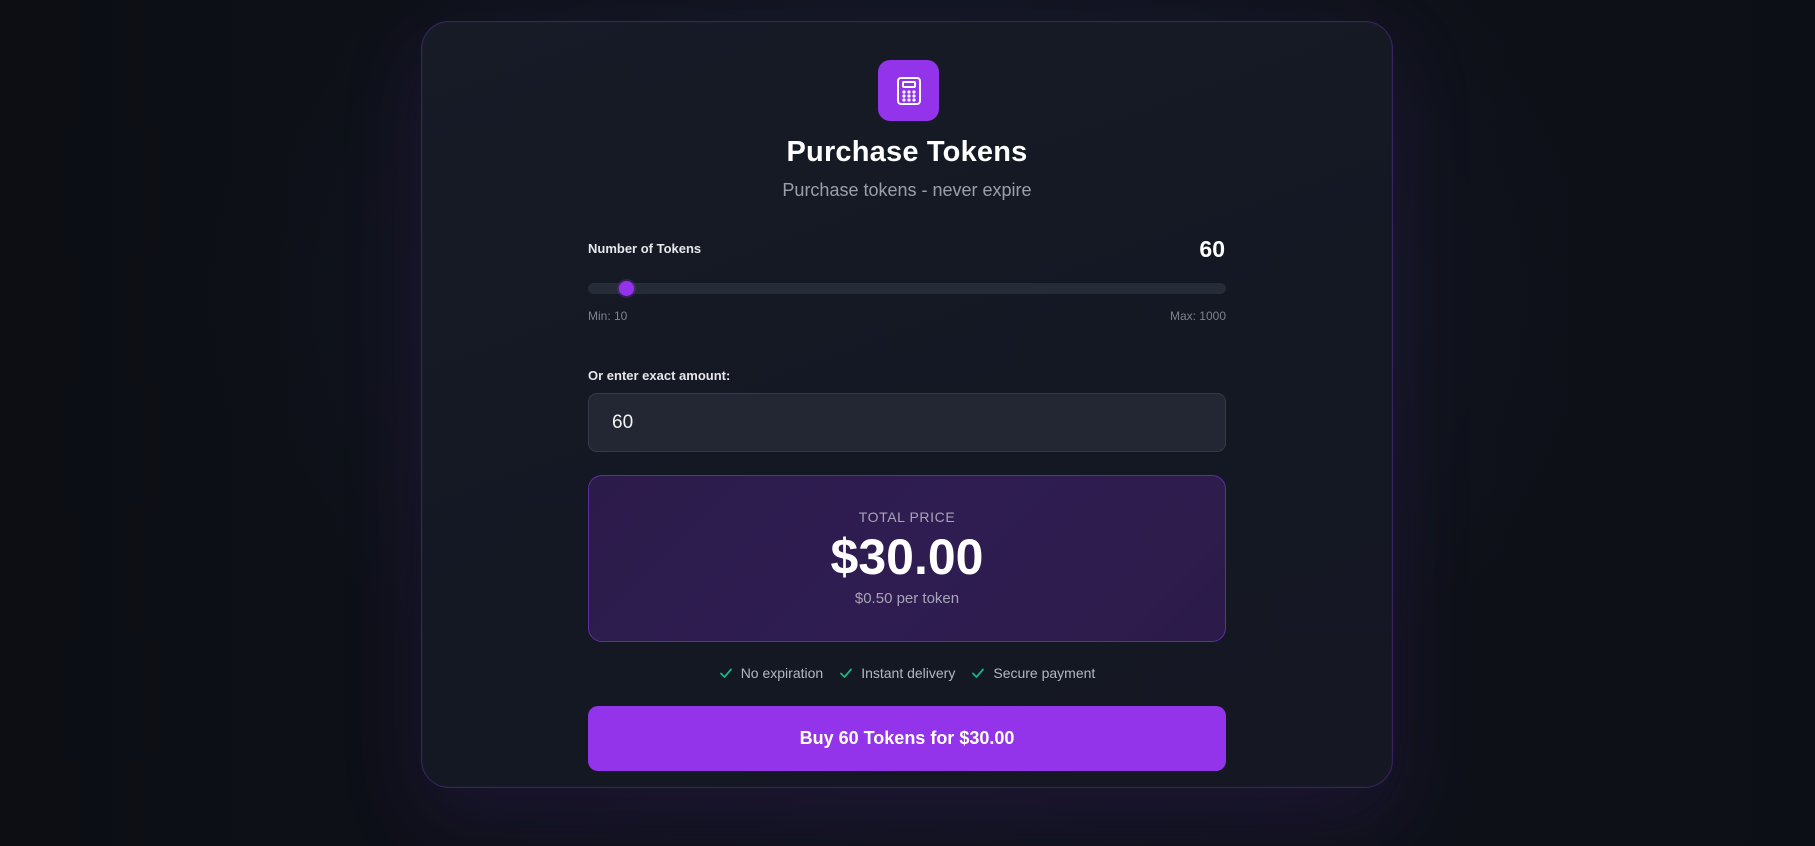 This screenshot has height=846, width=1815. I want to click on exact-amount-label: Or enter exact amount:, so click(659, 375).